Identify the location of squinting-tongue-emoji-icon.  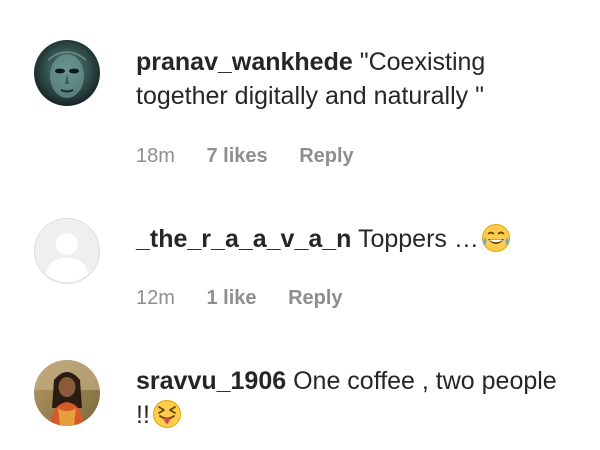
(167, 418).